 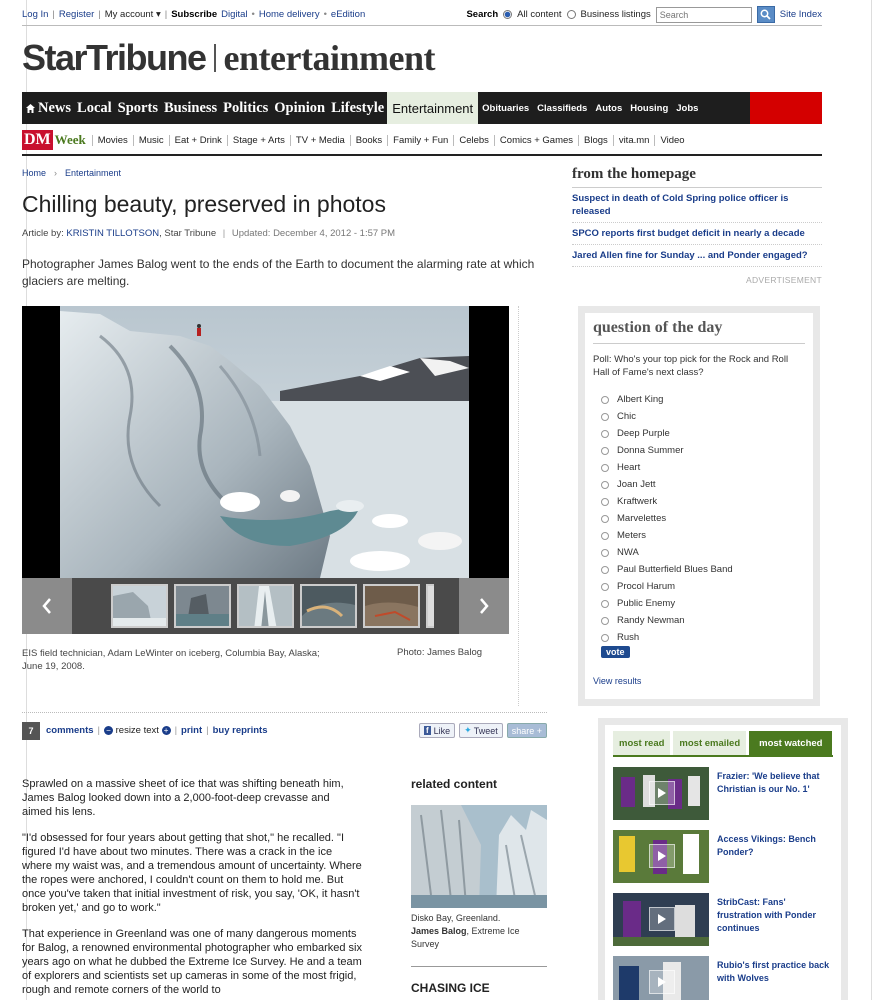 I want to click on facebook-like-button: f Like, so click(x=437, y=730).